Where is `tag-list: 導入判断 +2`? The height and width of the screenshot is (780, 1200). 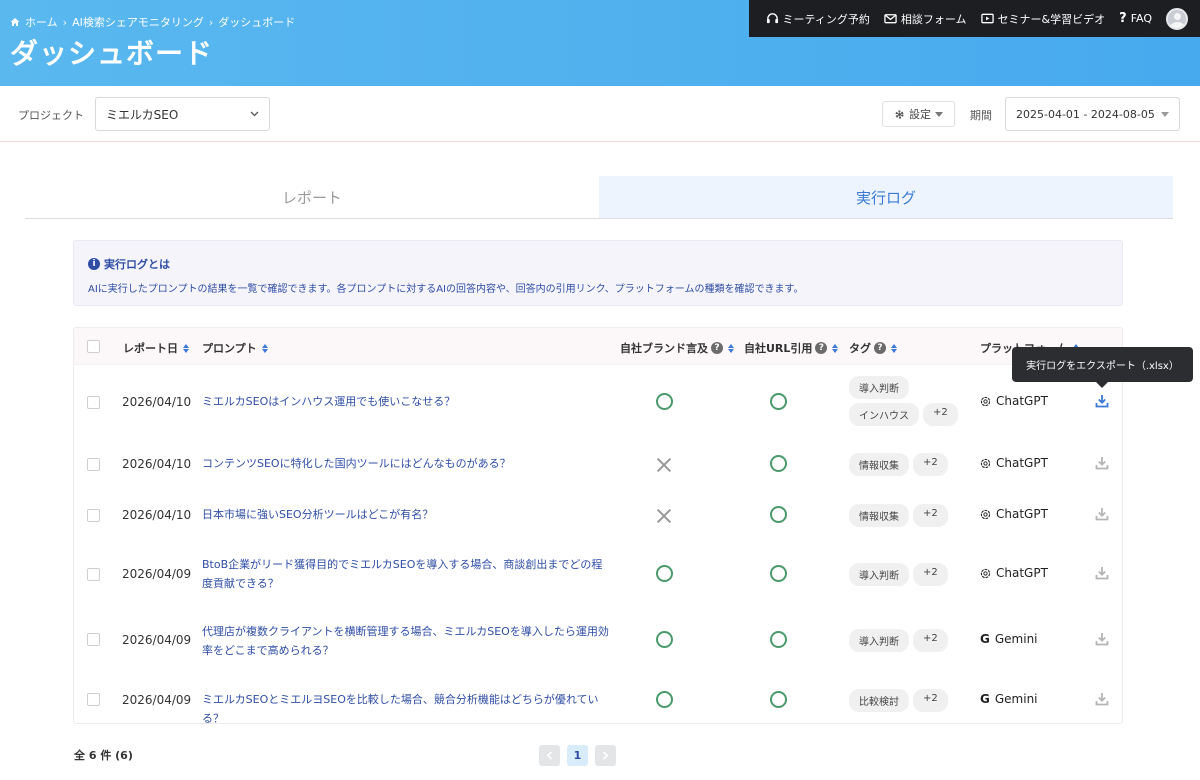
tag-list: 導入判断 +2 is located at coordinates (910, 640).